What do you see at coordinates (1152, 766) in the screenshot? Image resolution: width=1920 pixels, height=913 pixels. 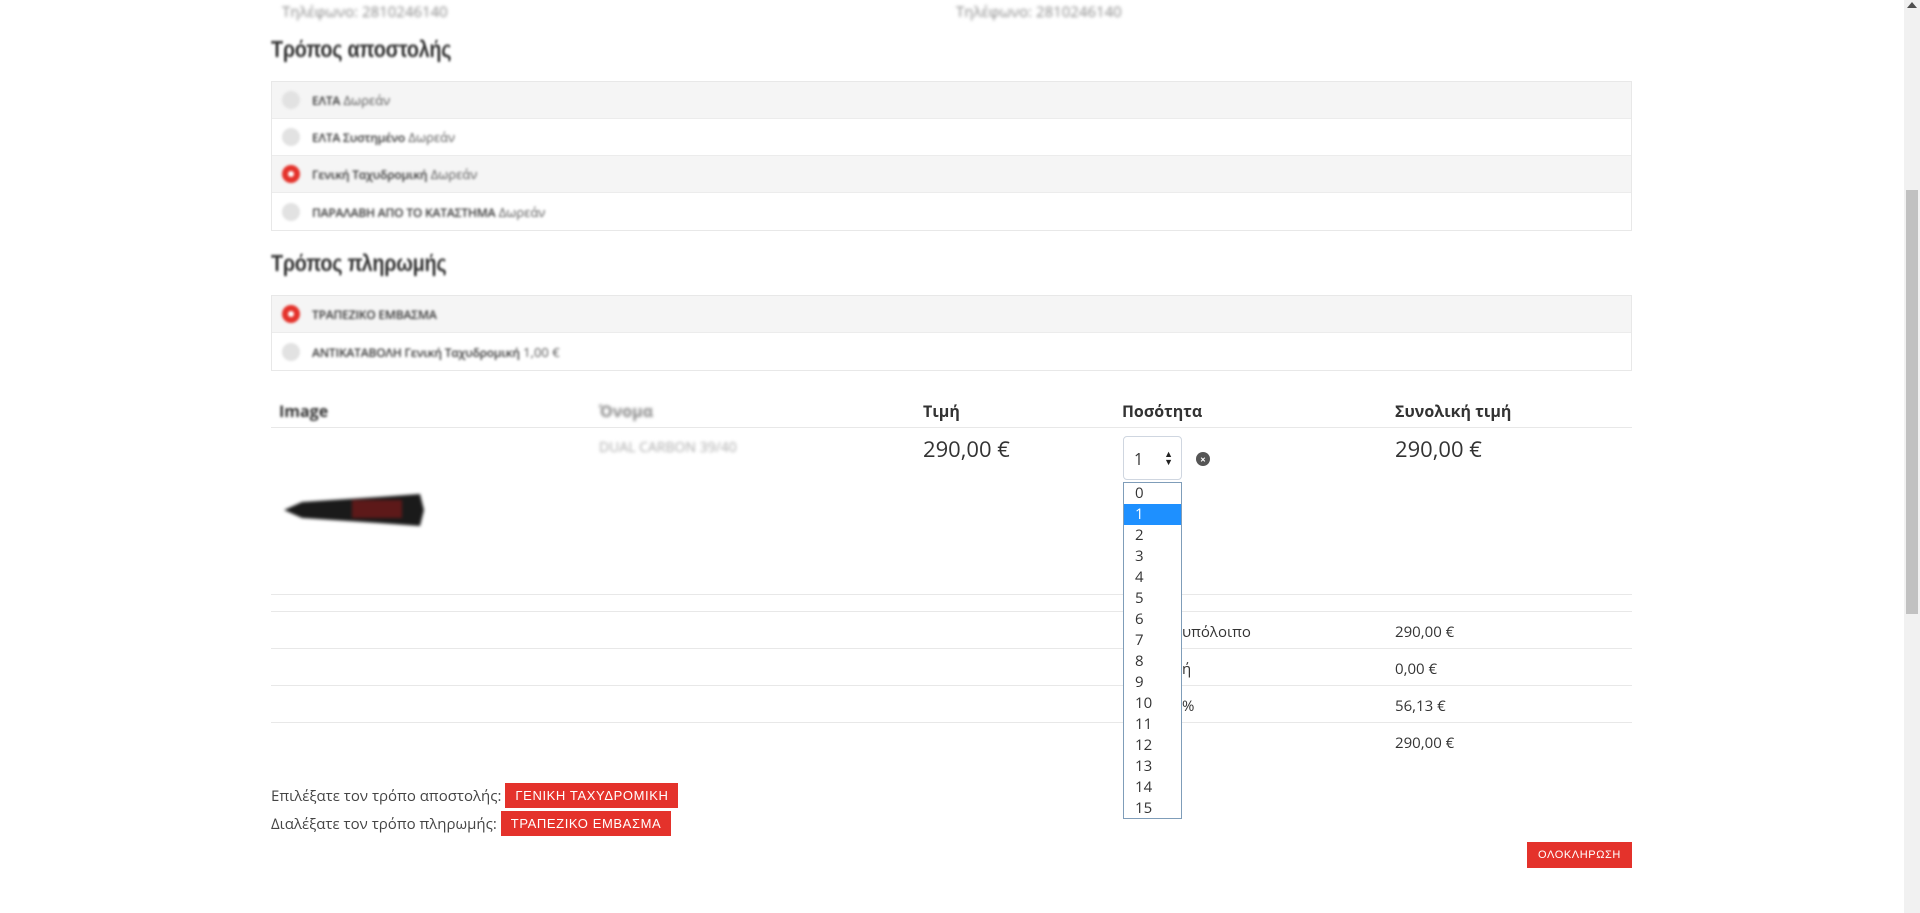 I see `dropdown-option: 13` at bounding box center [1152, 766].